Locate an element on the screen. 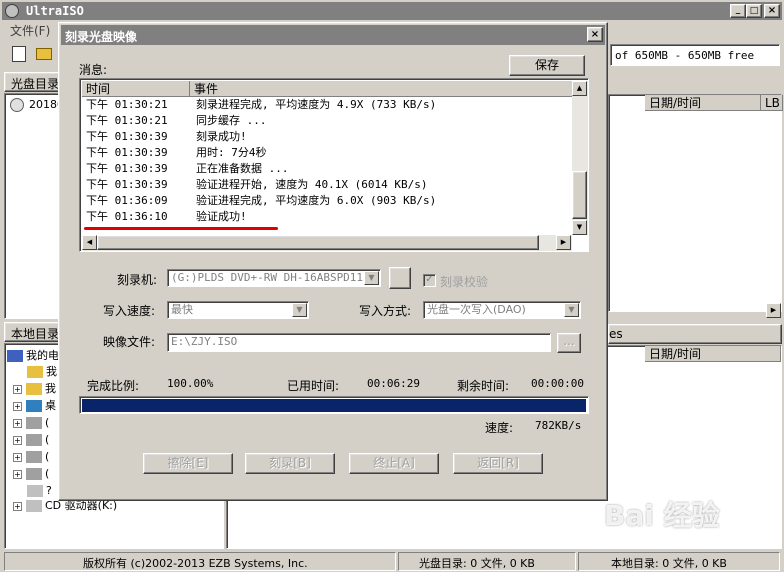 The image size is (784, 572). dialog-title-bar: 刻录光盘映像 × is located at coordinates (333, 35).